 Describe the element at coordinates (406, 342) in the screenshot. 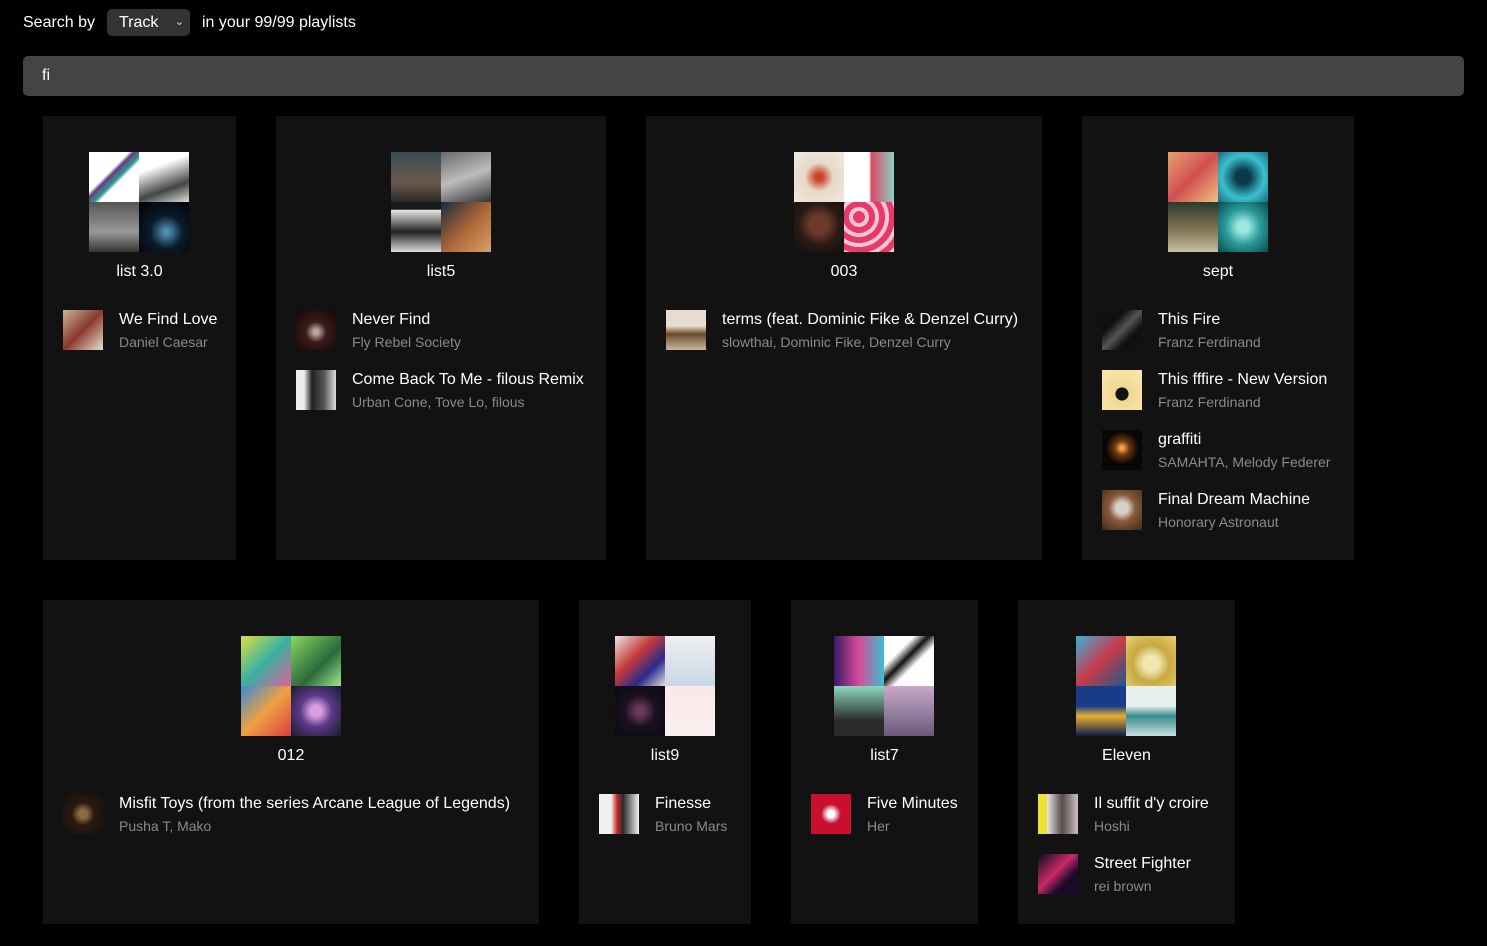

I see `track-artist: Fly Rebel Society` at that location.